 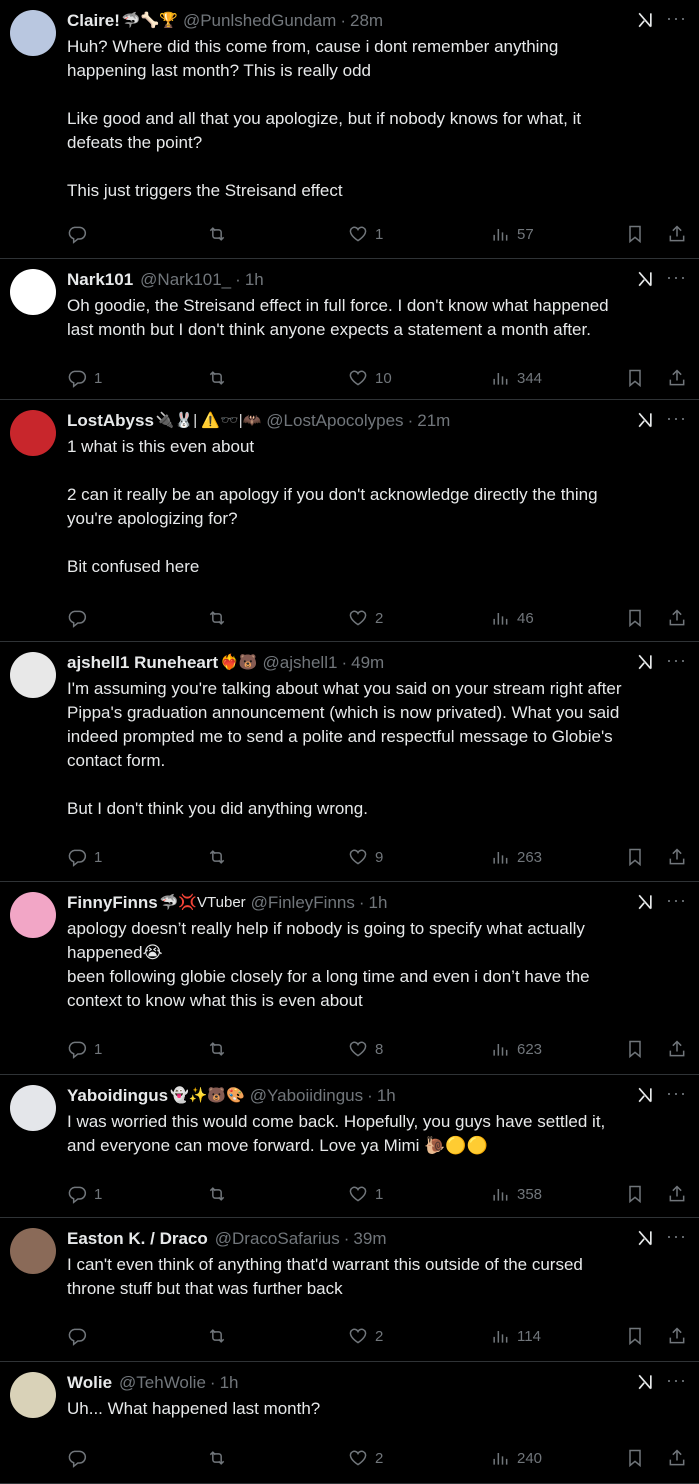 I want to click on views-button: 114, so click(x=515, y=1336).